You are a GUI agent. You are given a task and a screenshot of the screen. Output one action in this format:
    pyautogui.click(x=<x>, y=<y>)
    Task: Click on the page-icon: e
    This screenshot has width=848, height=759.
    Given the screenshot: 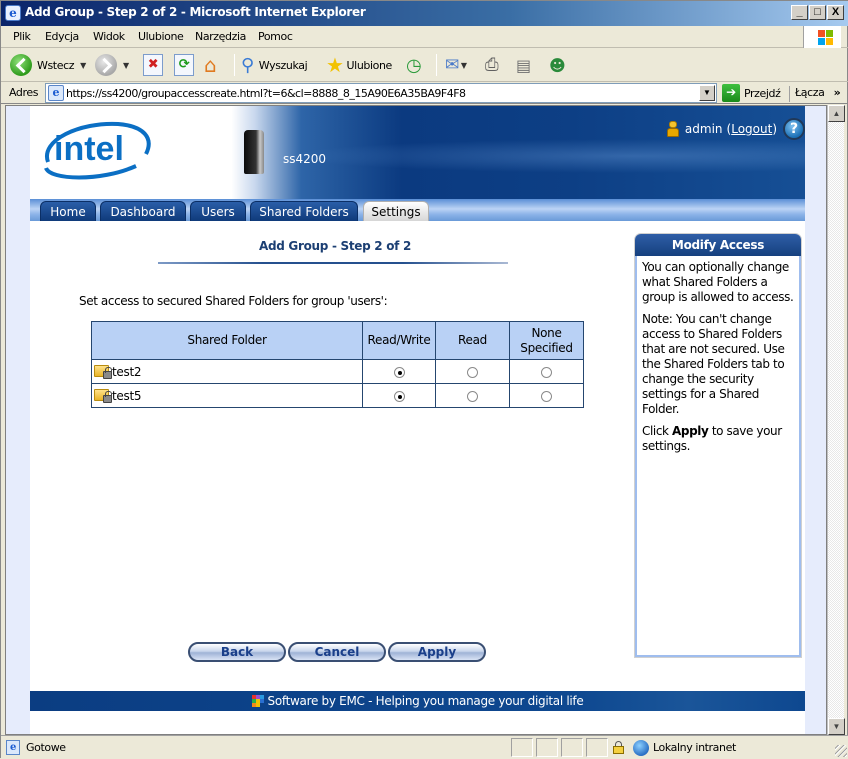 What is the action you would take?
    pyautogui.click(x=56, y=93)
    